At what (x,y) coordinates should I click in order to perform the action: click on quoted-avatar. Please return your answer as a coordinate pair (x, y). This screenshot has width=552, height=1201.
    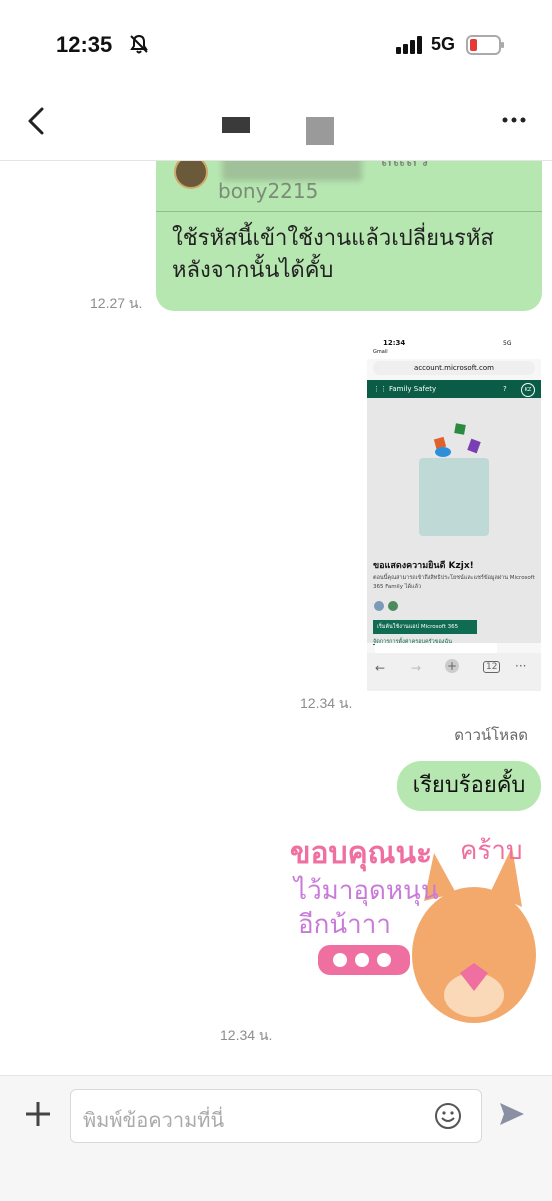
    Looking at the image, I should click on (191, 175).